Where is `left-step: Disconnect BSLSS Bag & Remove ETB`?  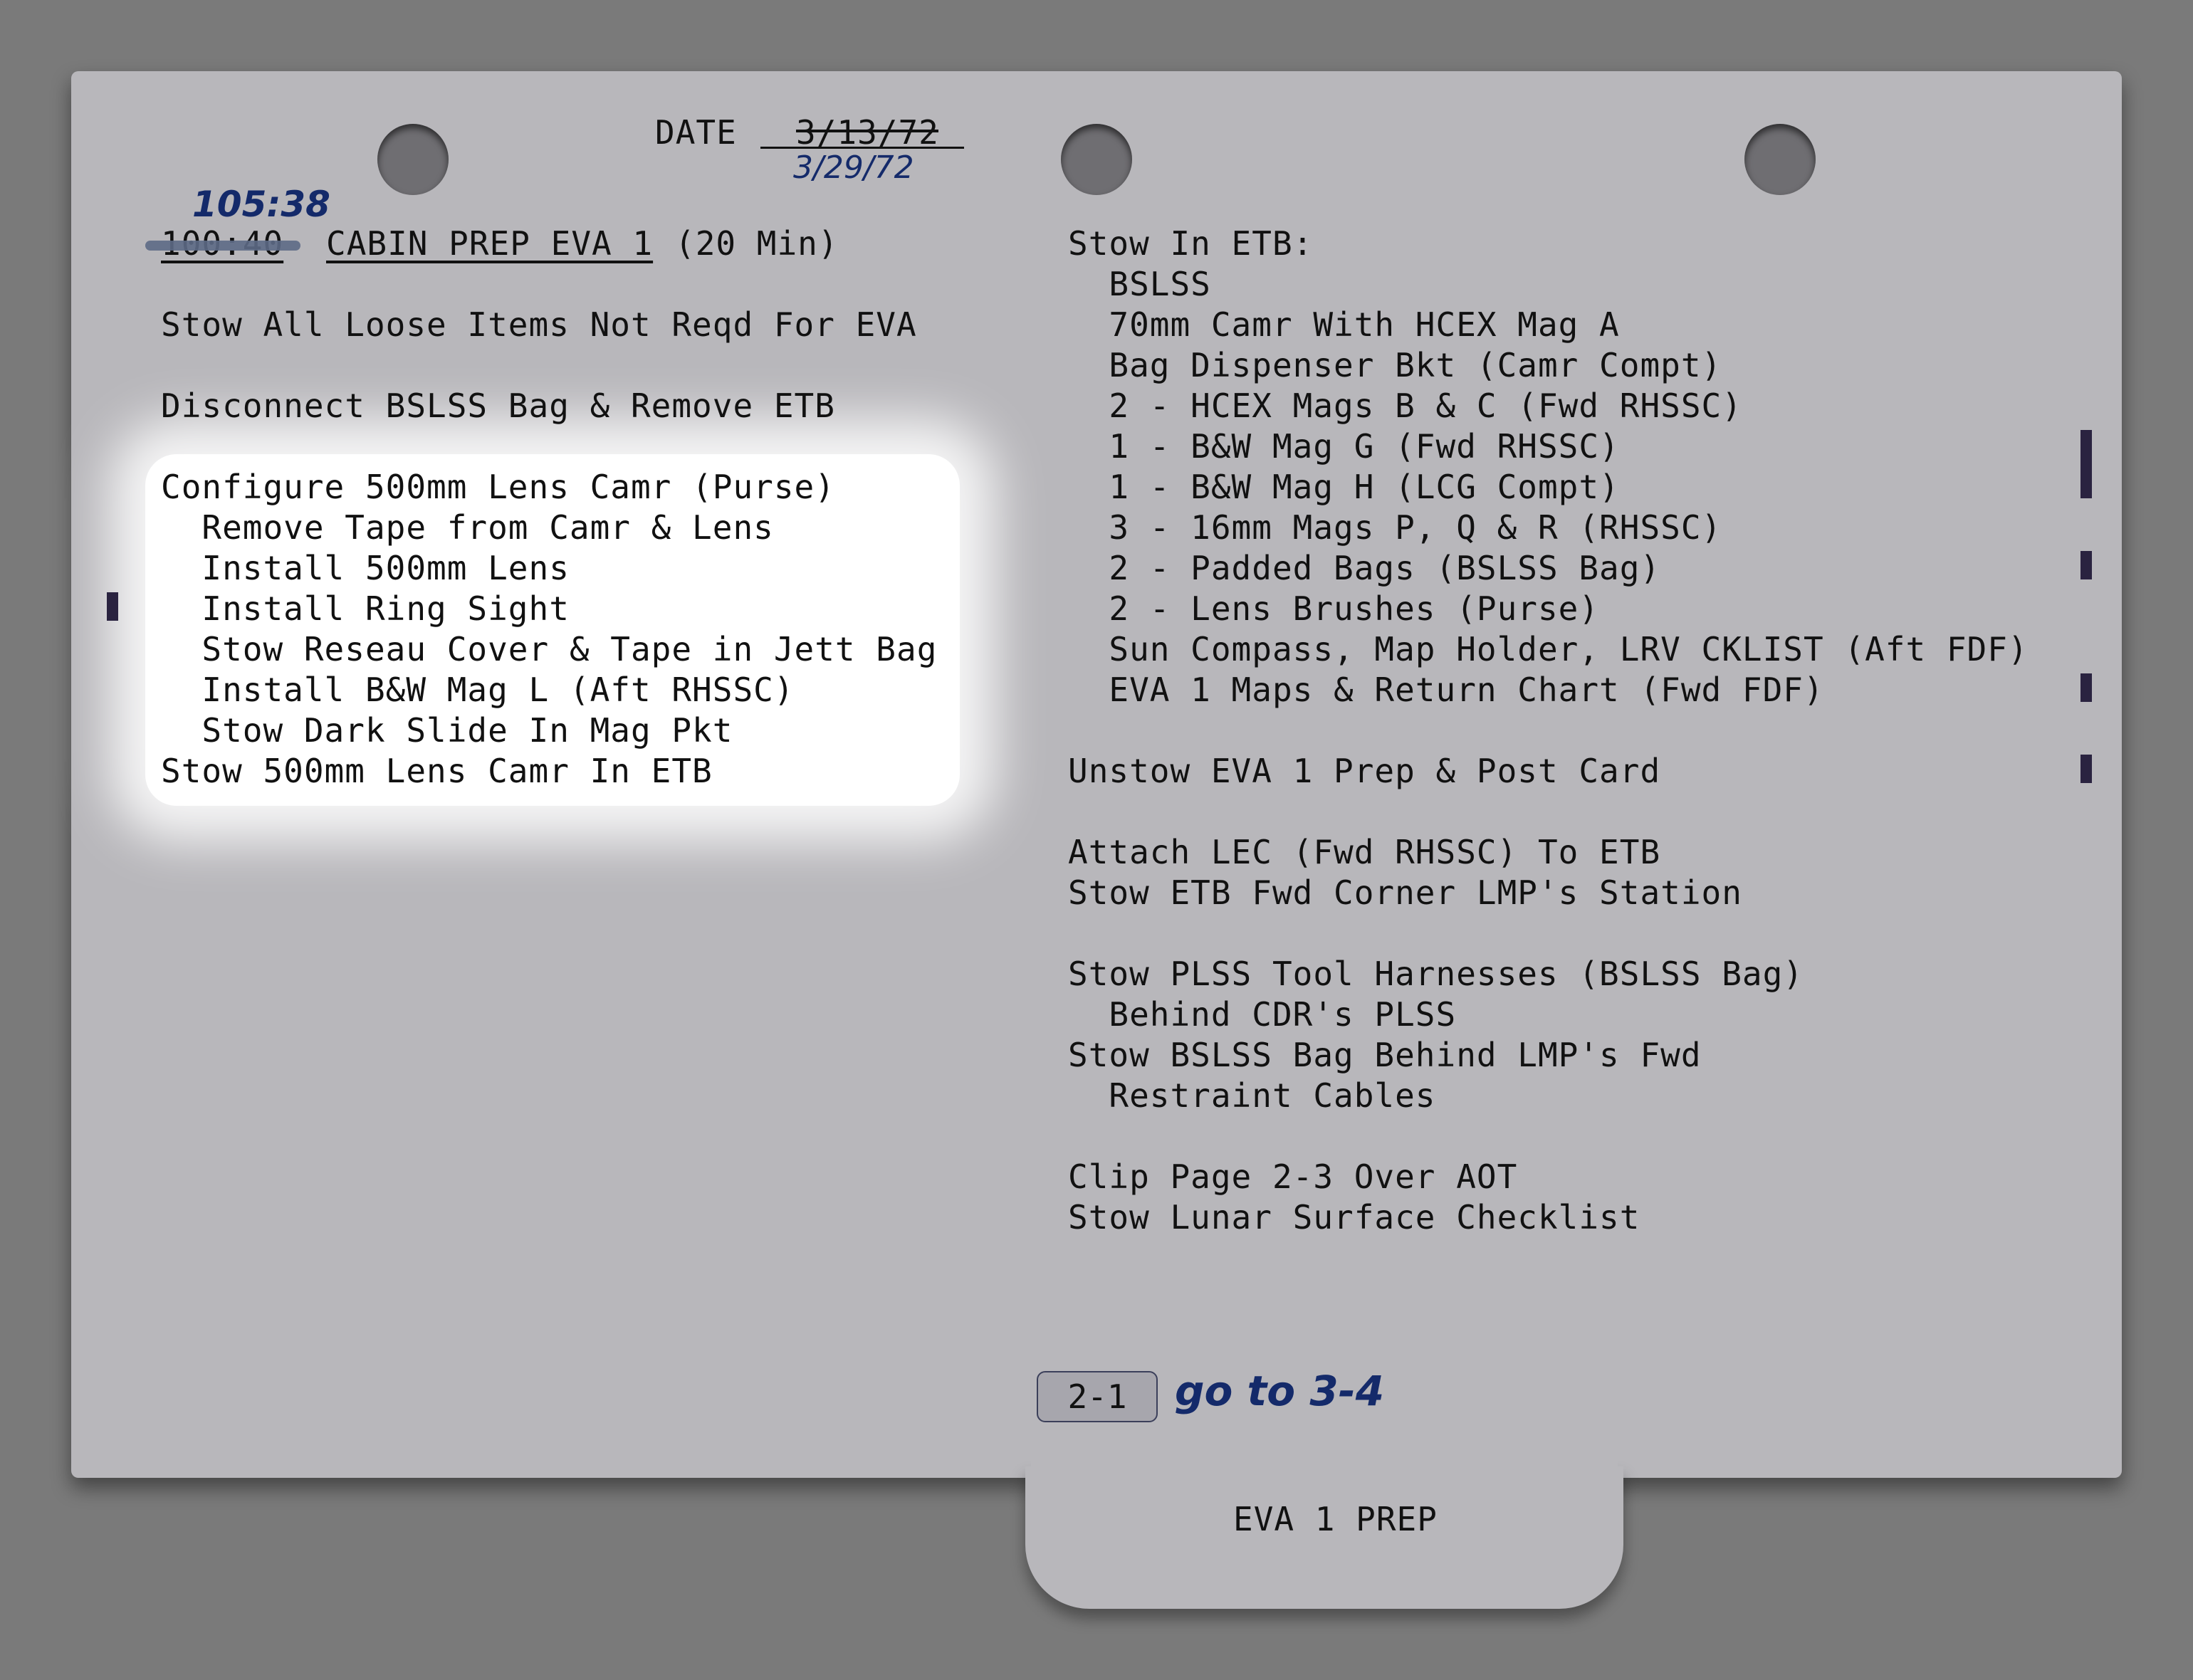 left-step: Disconnect BSLSS Bag & Remove ETB is located at coordinates (498, 406).